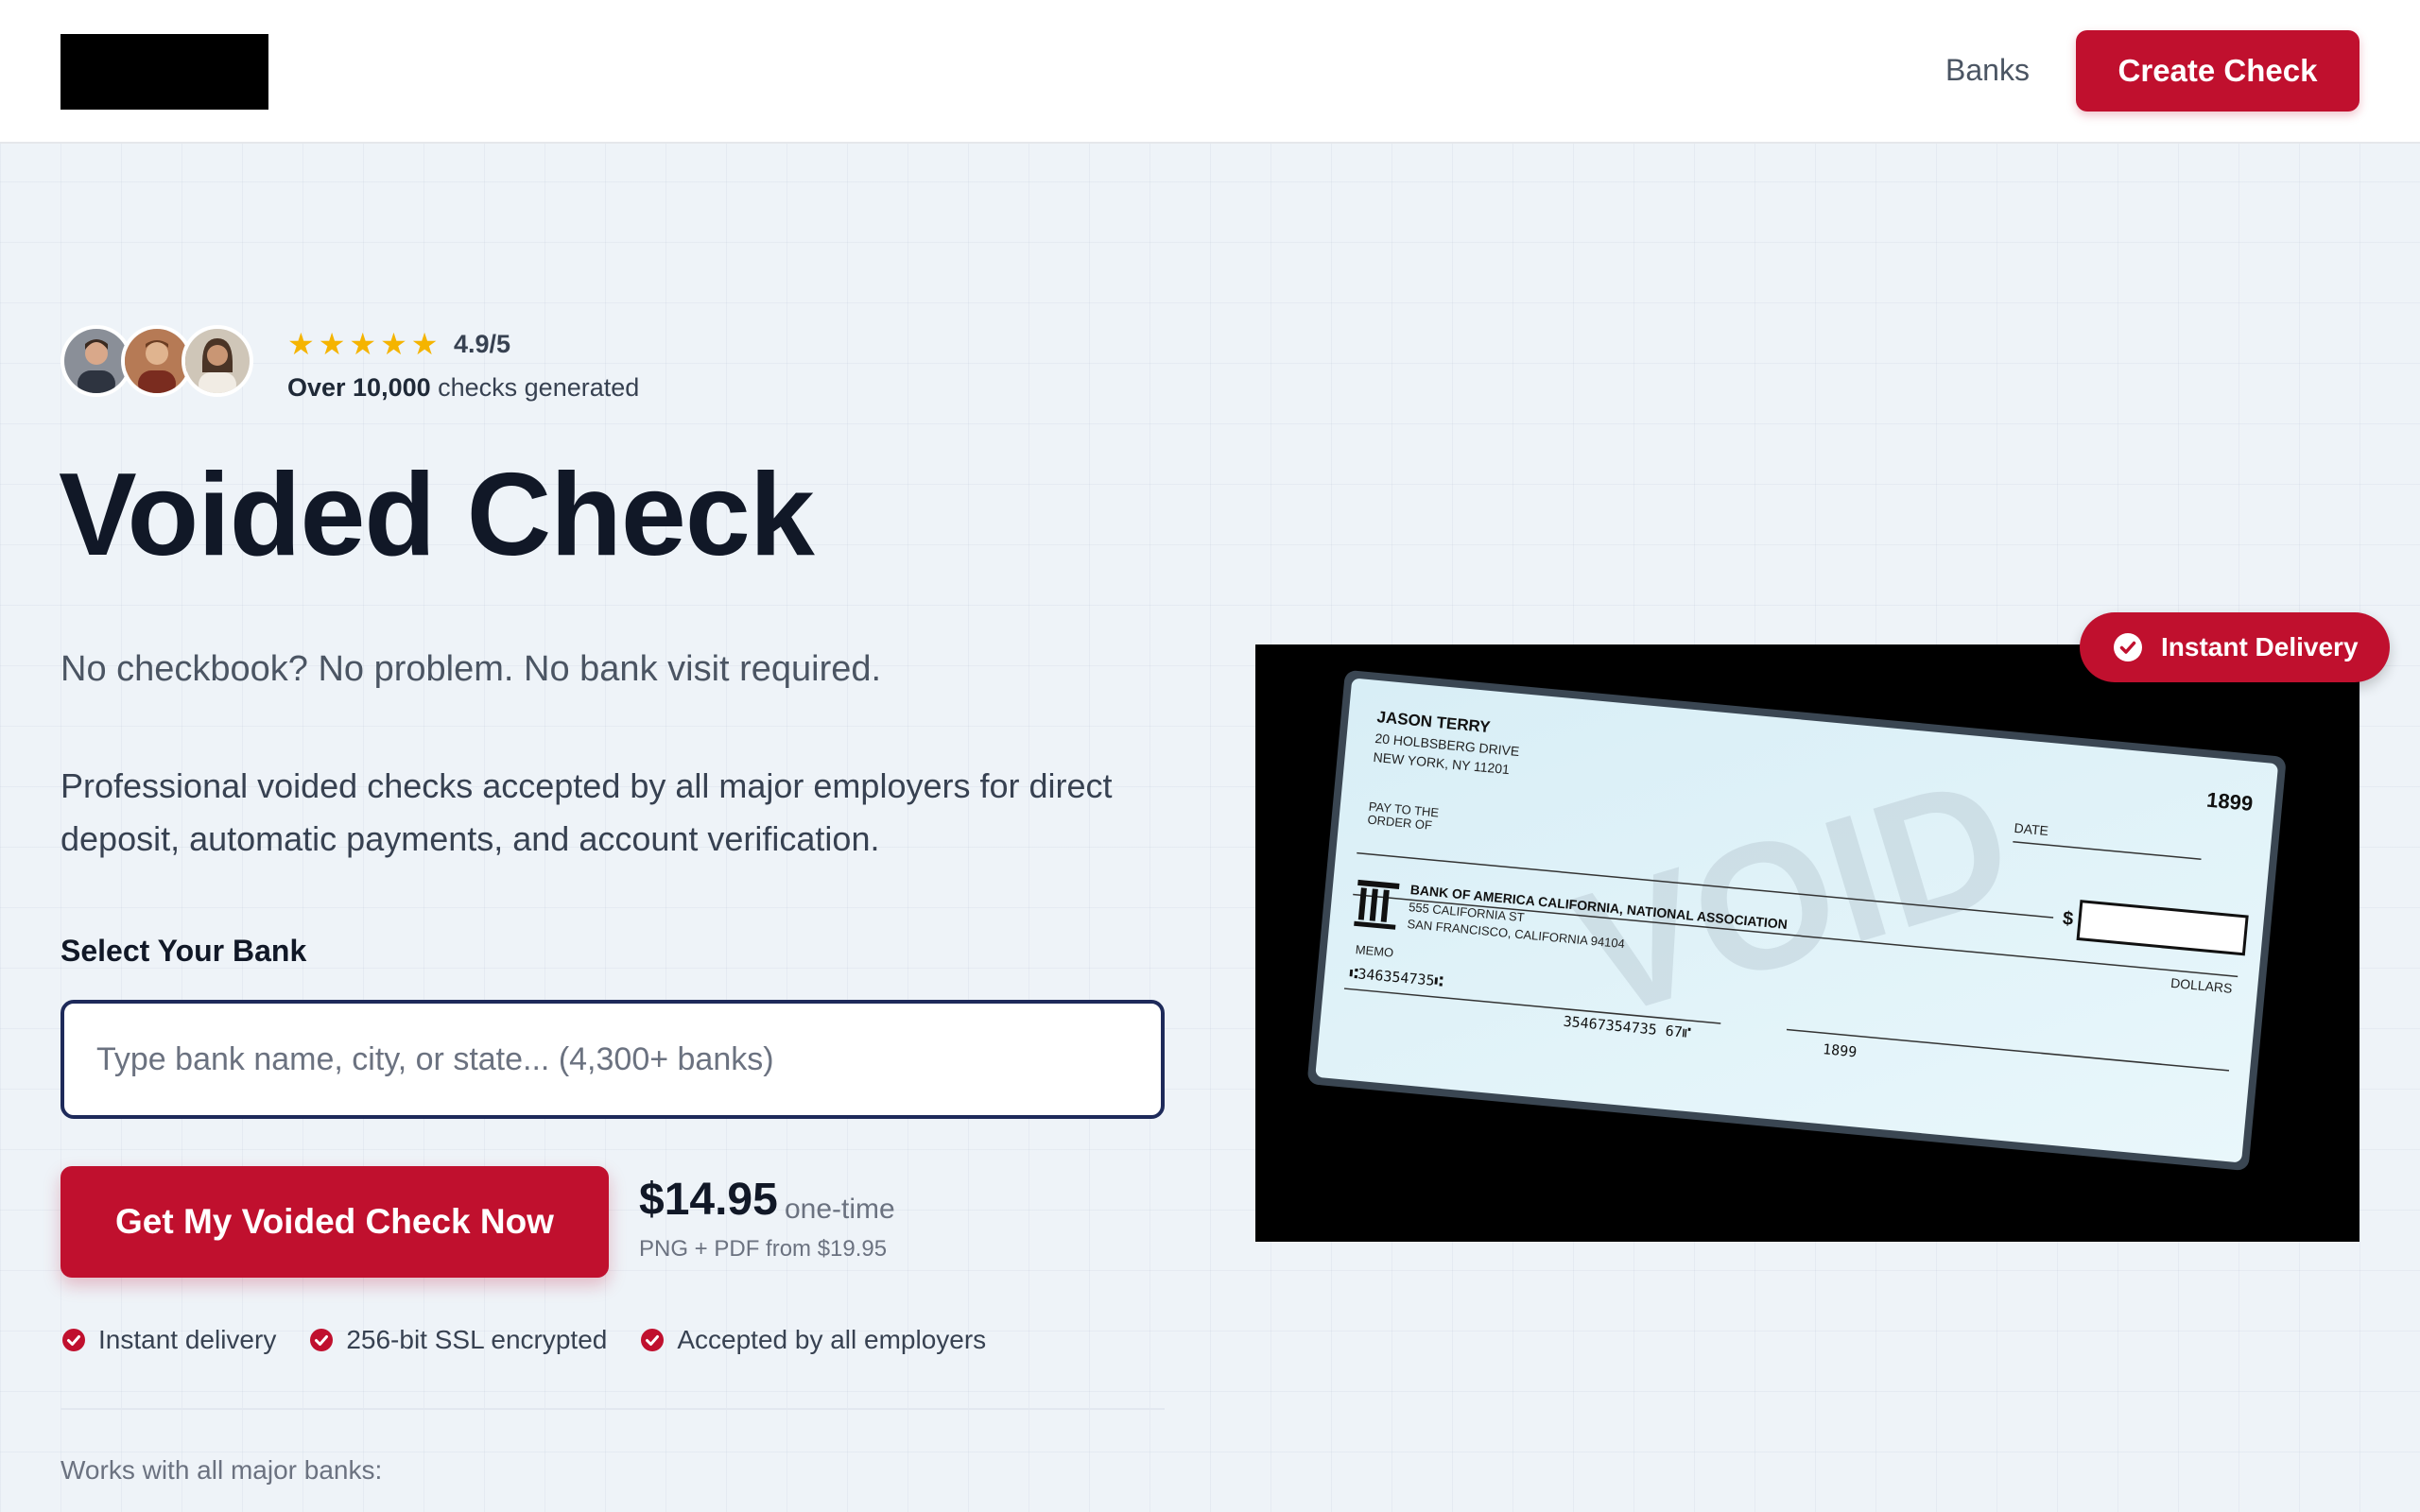 The height and width of the screenshot is (1512, 2420). Describe the element at coordinates (2031, 829) in the screenshot. I see `check-date-label: DATE` at that location.